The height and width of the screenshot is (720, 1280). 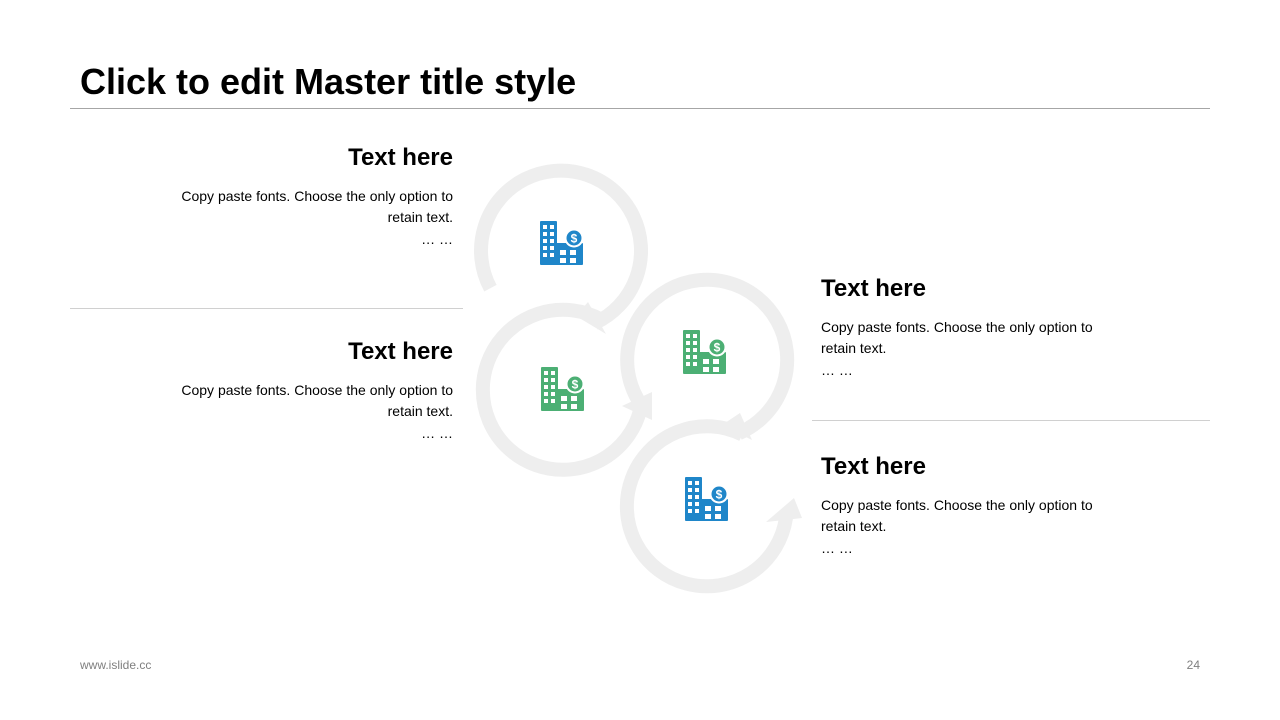 What do you see at coordinates (266, 308) in the screenshot?
I see `left-separator` at bounding box center [266, 308].